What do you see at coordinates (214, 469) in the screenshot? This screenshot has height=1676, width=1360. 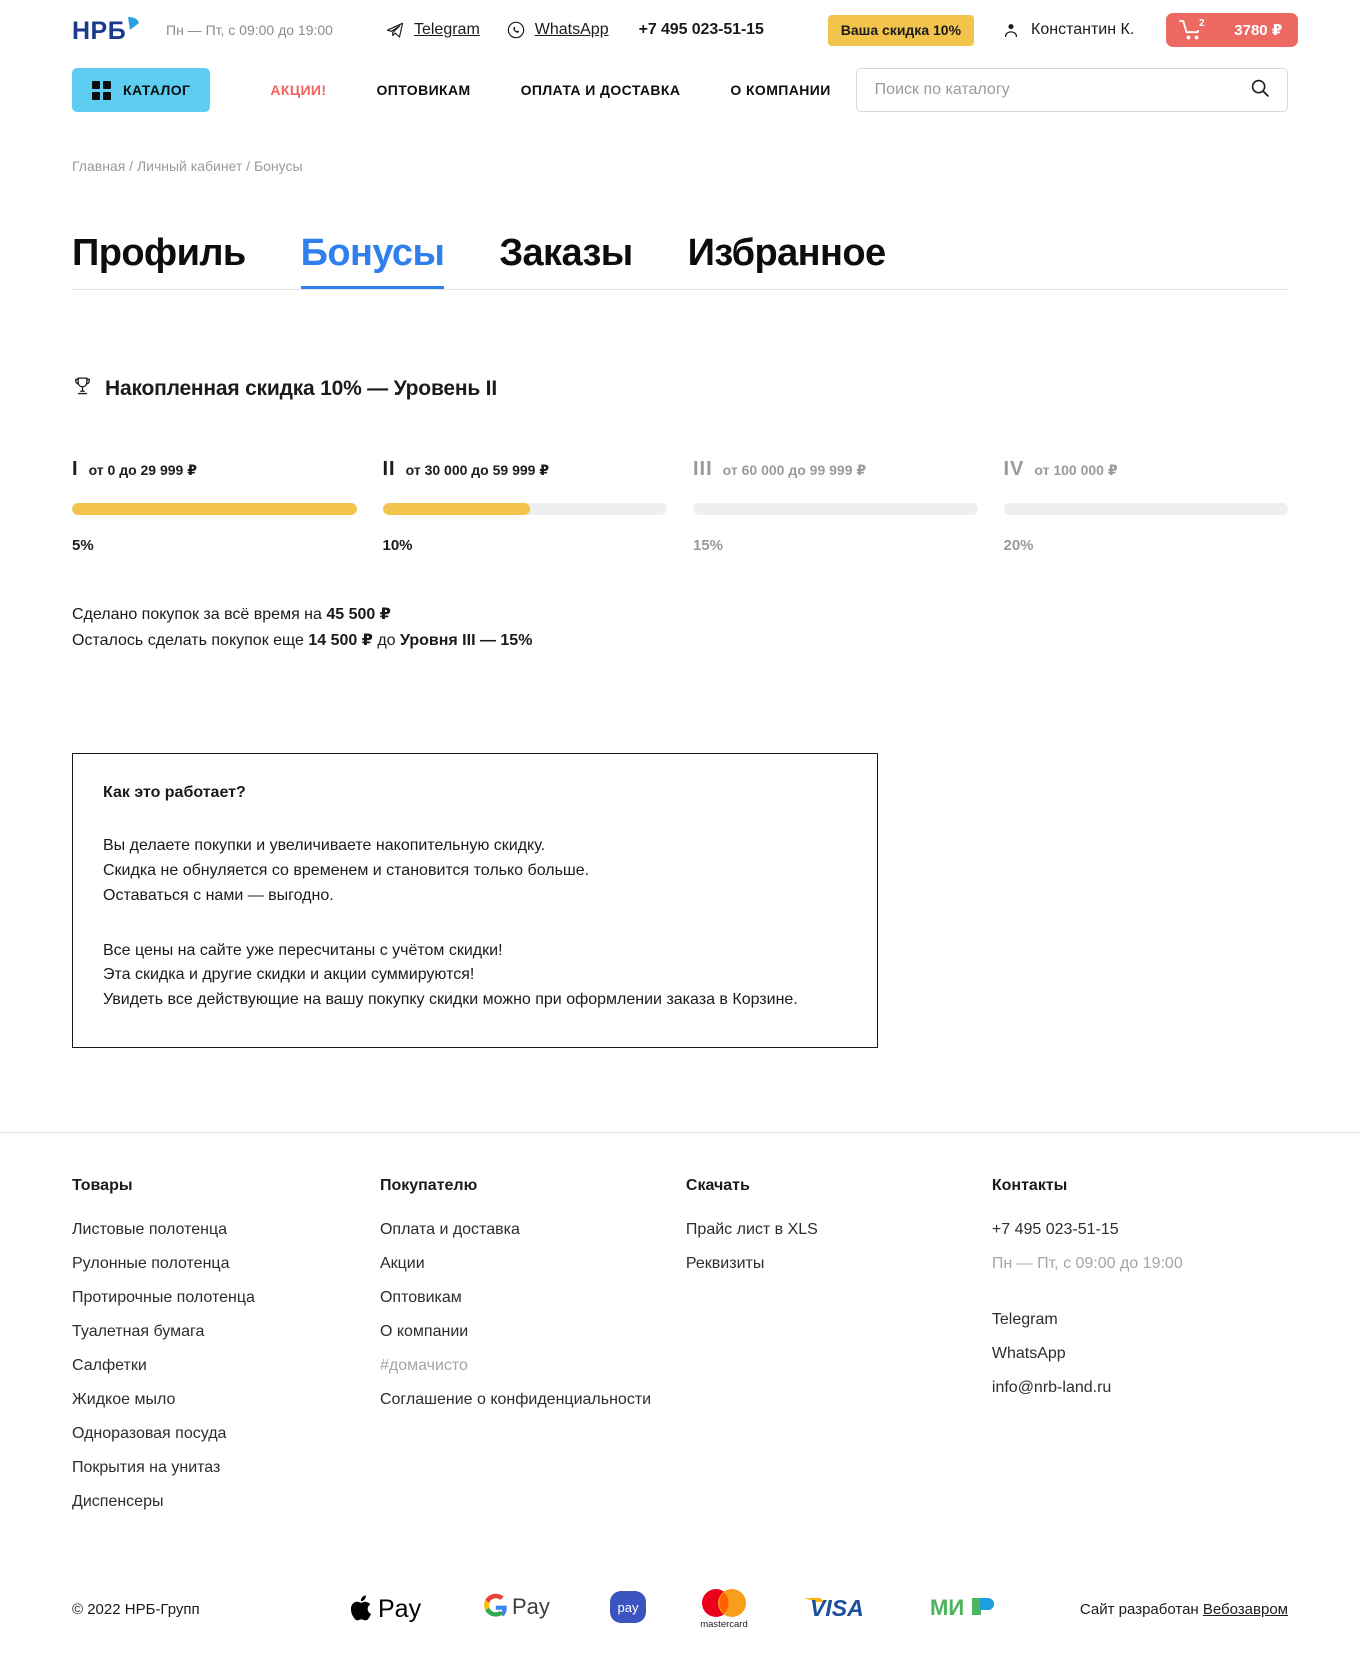 I see `level-head: I от 0 до 29 999 ₽` at bounding box center [214, 469].